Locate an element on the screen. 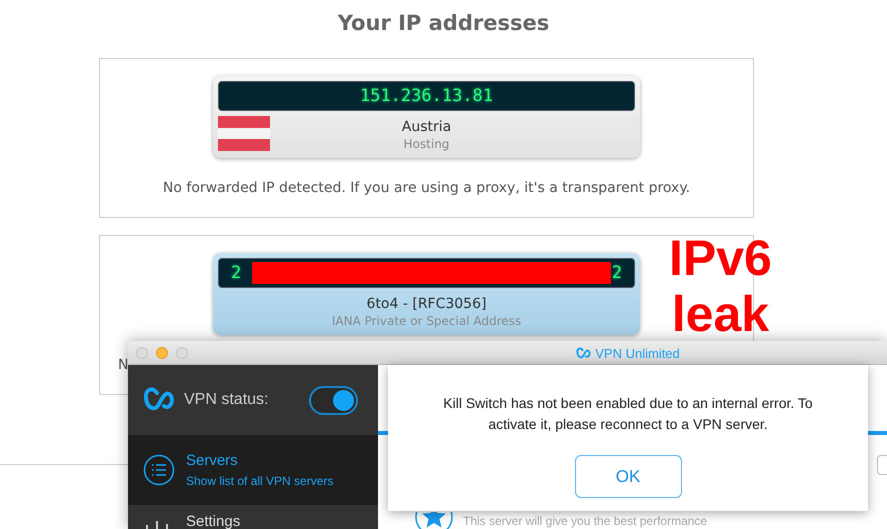 Image resolution: width=887 pixels, height=529 pixels. forwarding-note: No forwarded IP detected. If you are using a proxy, it's a transparent proxy. is located at coordinates (427, 188).